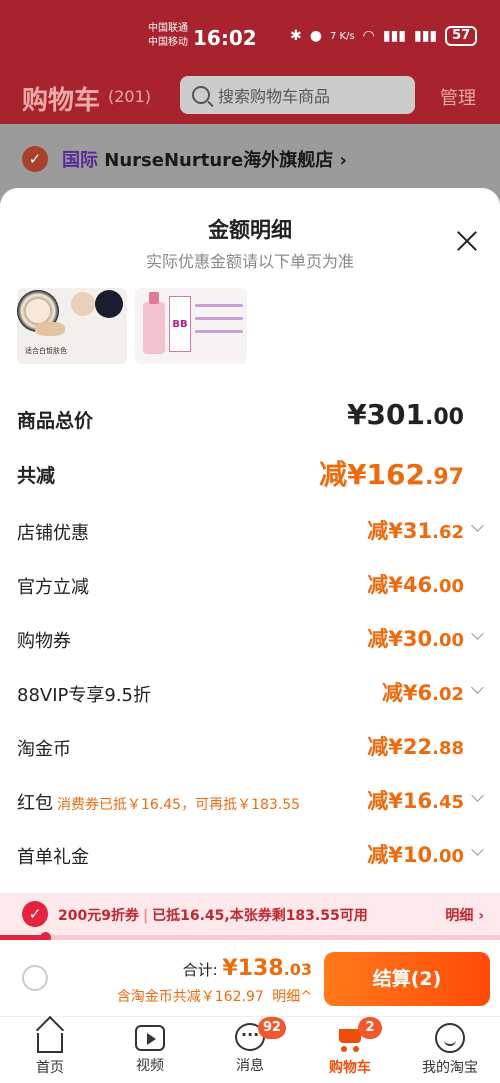 This screenshot has height=1083, width=500. What do you see at coordinates (72, 326) in the screenshot?
I see `product-thumbnail-cushion: 适合白皙肤色` at bounding box center [72, 326].